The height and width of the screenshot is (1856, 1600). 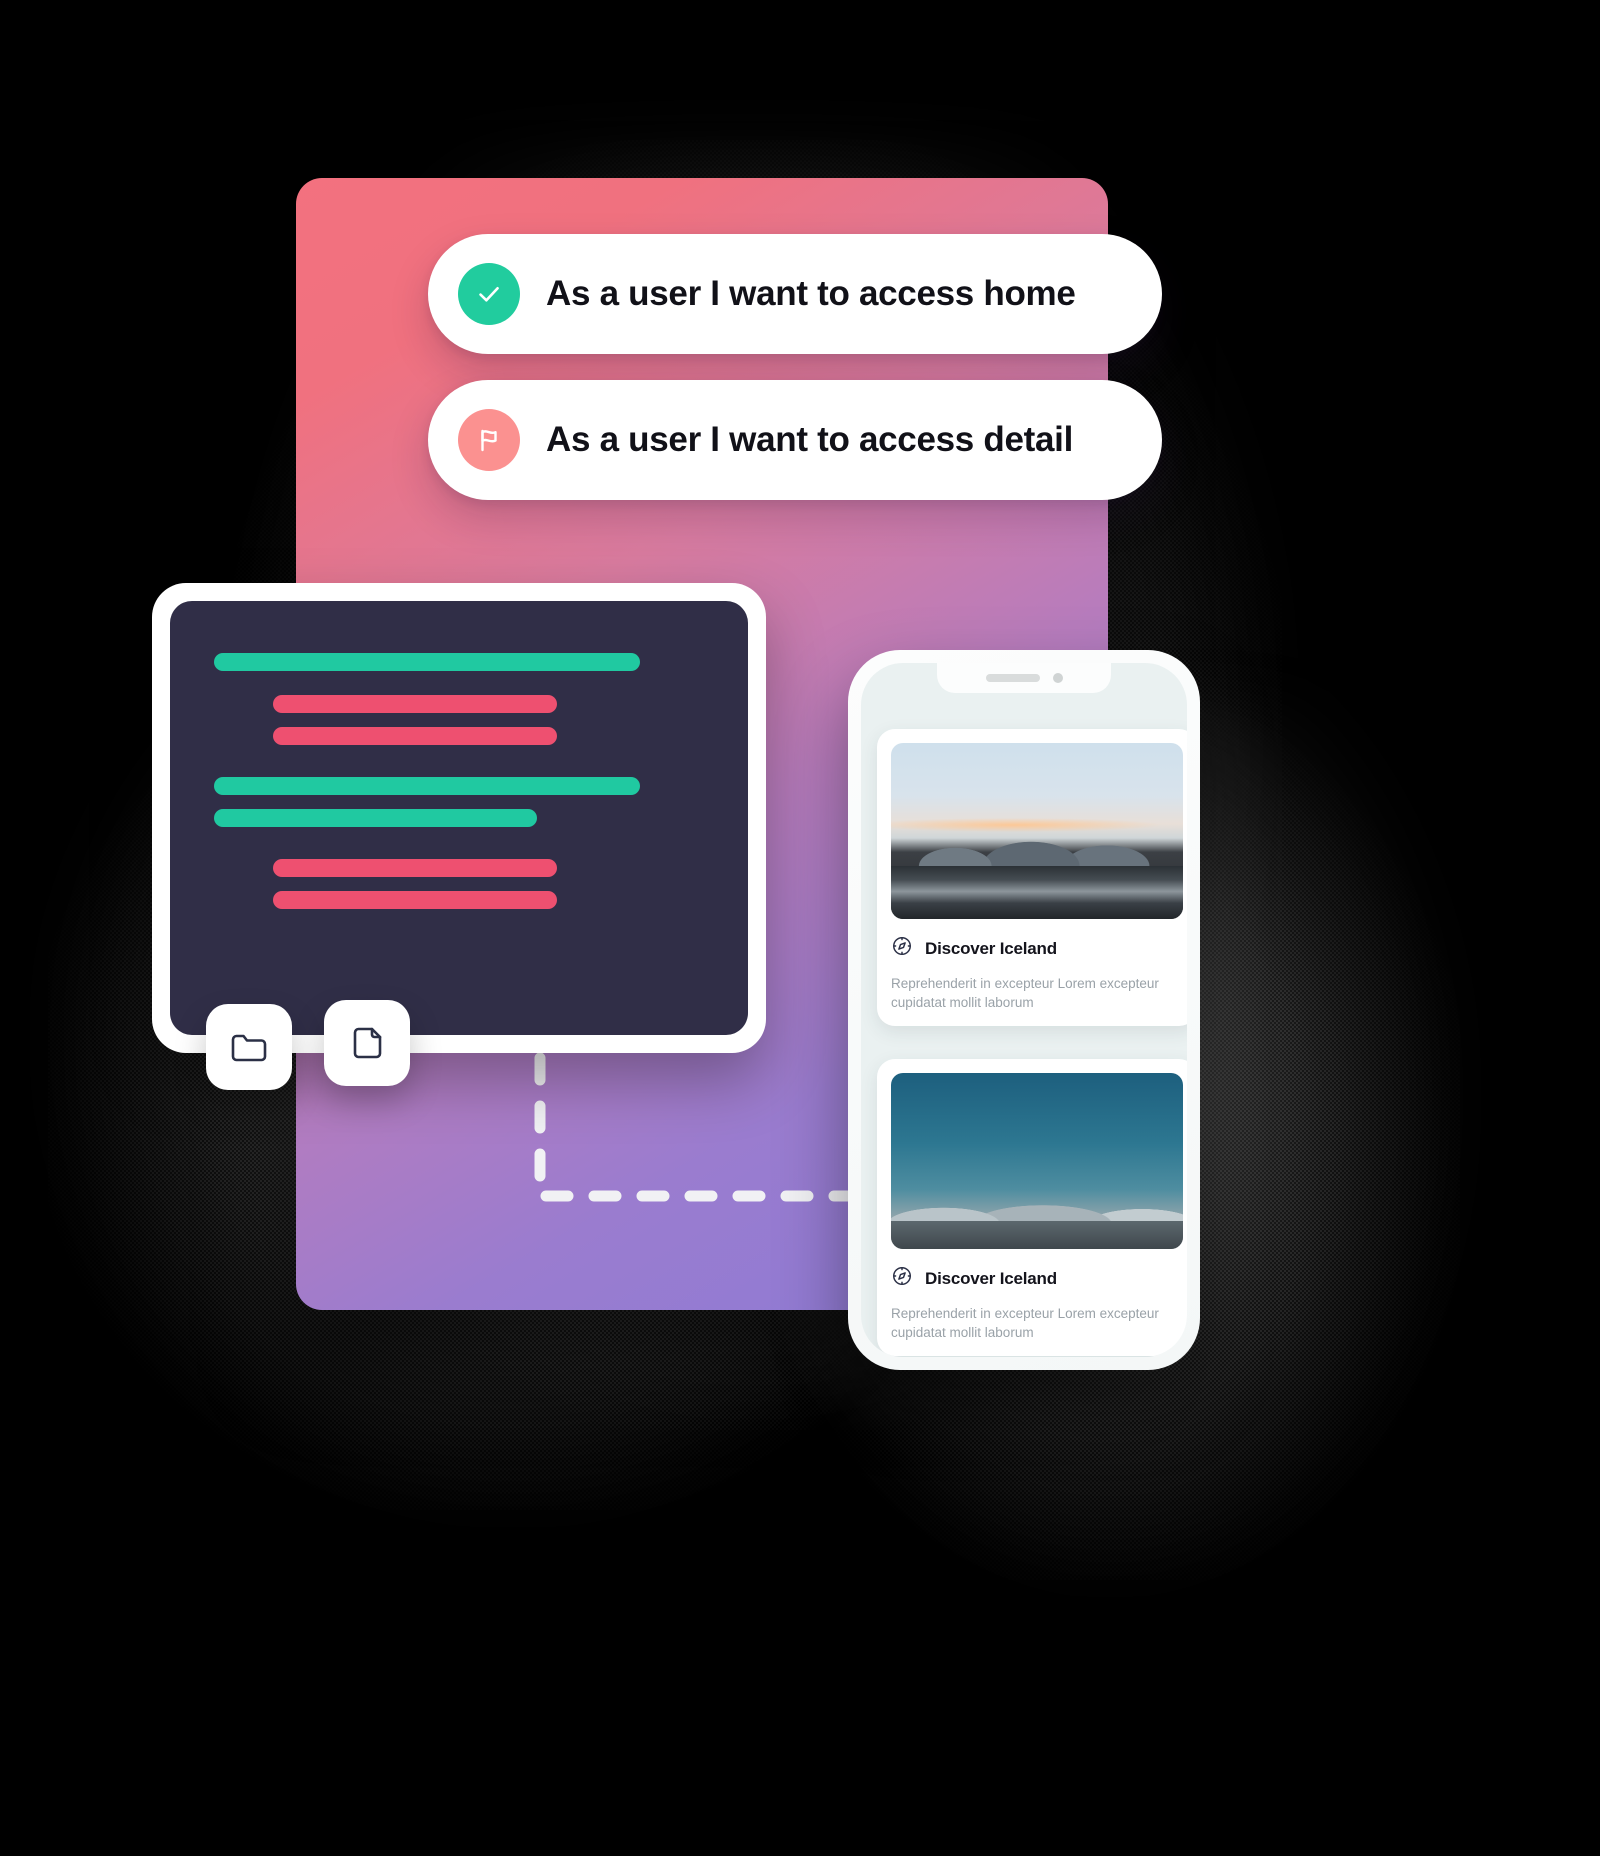 I want to click on check-circle-icon, so click(x=489, y=294).